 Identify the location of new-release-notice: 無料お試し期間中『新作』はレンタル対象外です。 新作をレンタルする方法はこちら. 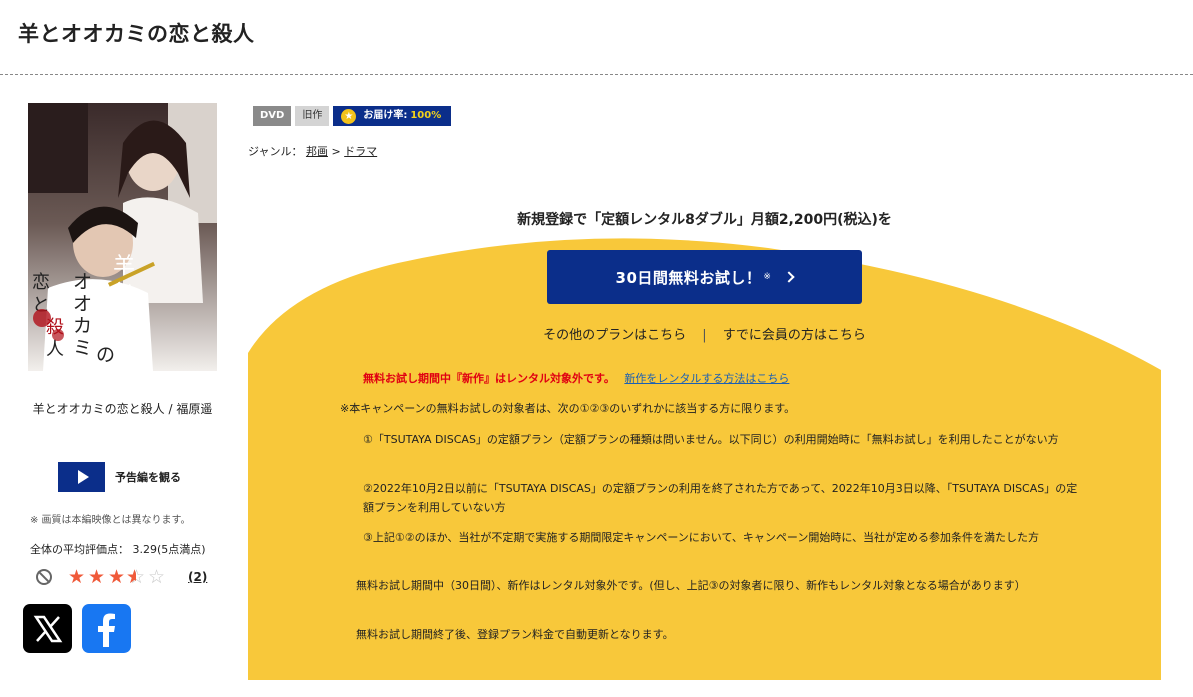
(576, 378).